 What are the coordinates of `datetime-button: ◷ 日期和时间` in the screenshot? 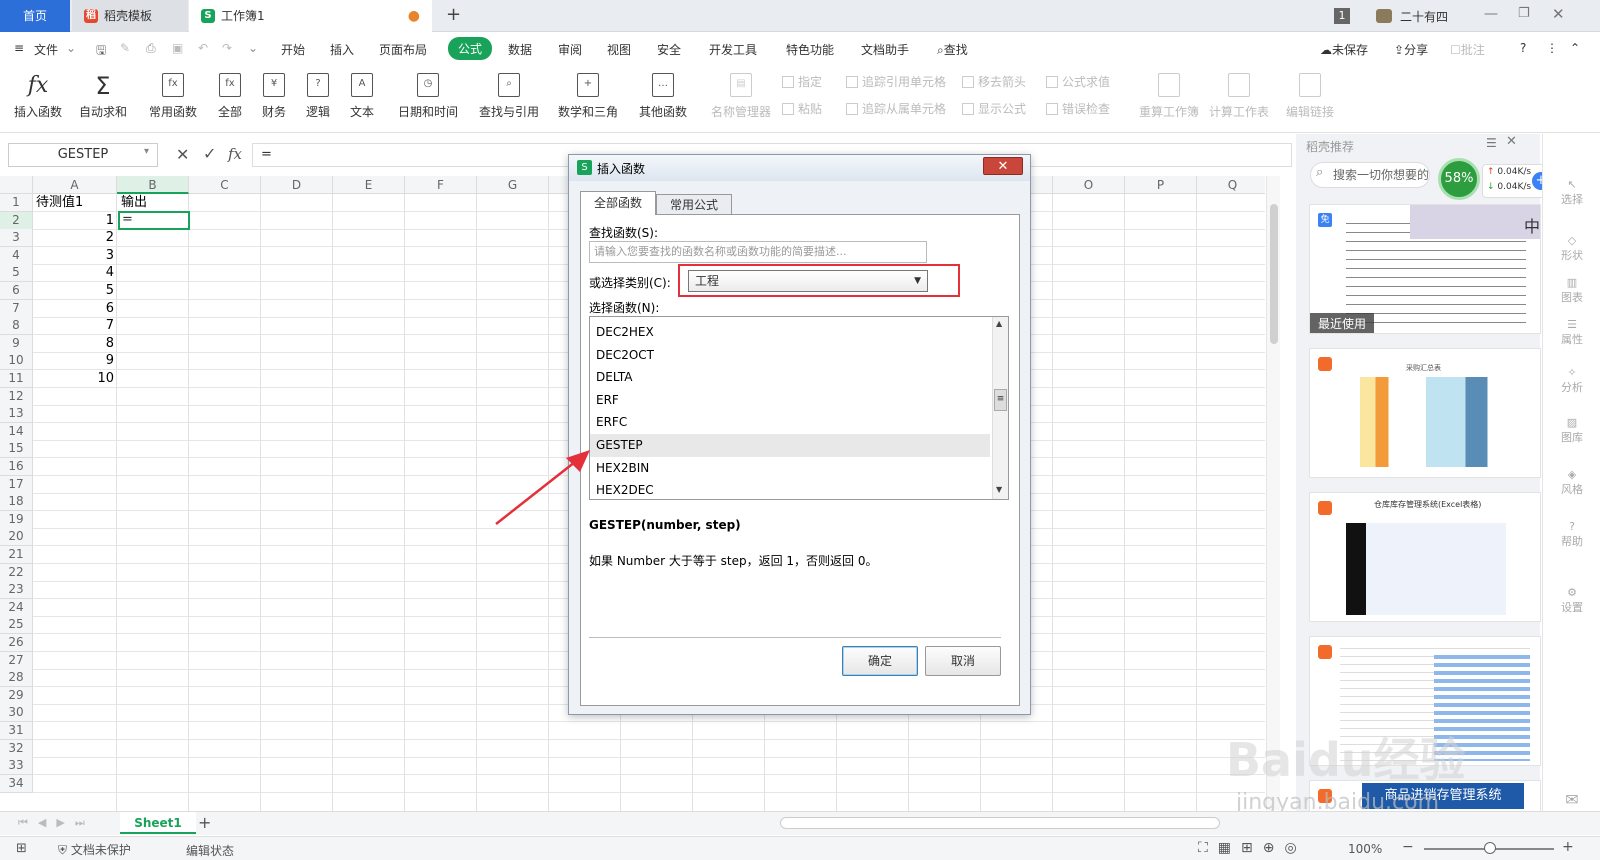 It's located at (428, 94).